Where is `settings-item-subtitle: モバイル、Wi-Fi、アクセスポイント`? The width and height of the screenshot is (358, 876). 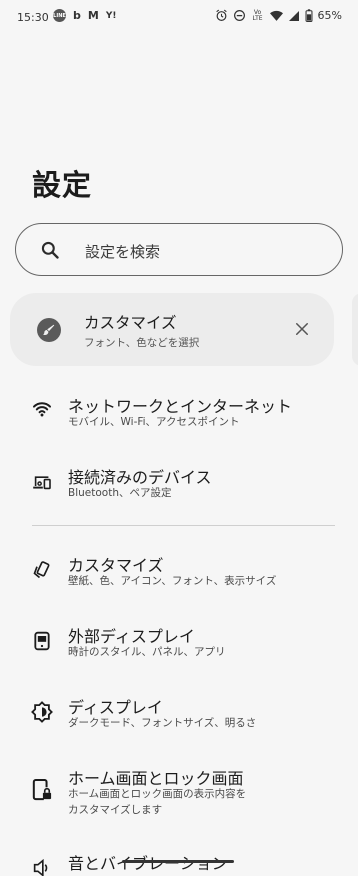 settings-item-subtitle: モバイル、Wi-Fi、アクセスポイント is located at coordinates (154, 422).